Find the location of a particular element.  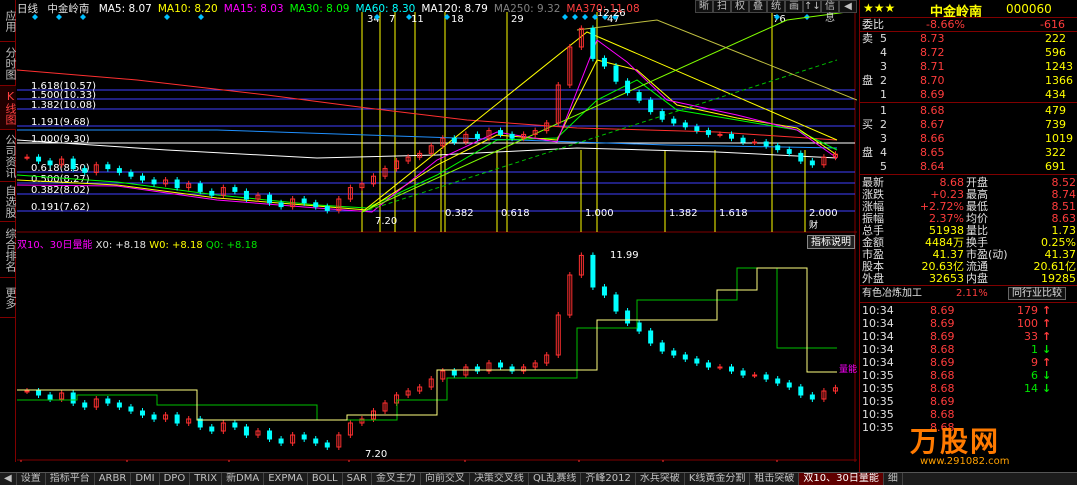

buy-level: 1 is located at coordinates (883, 110).